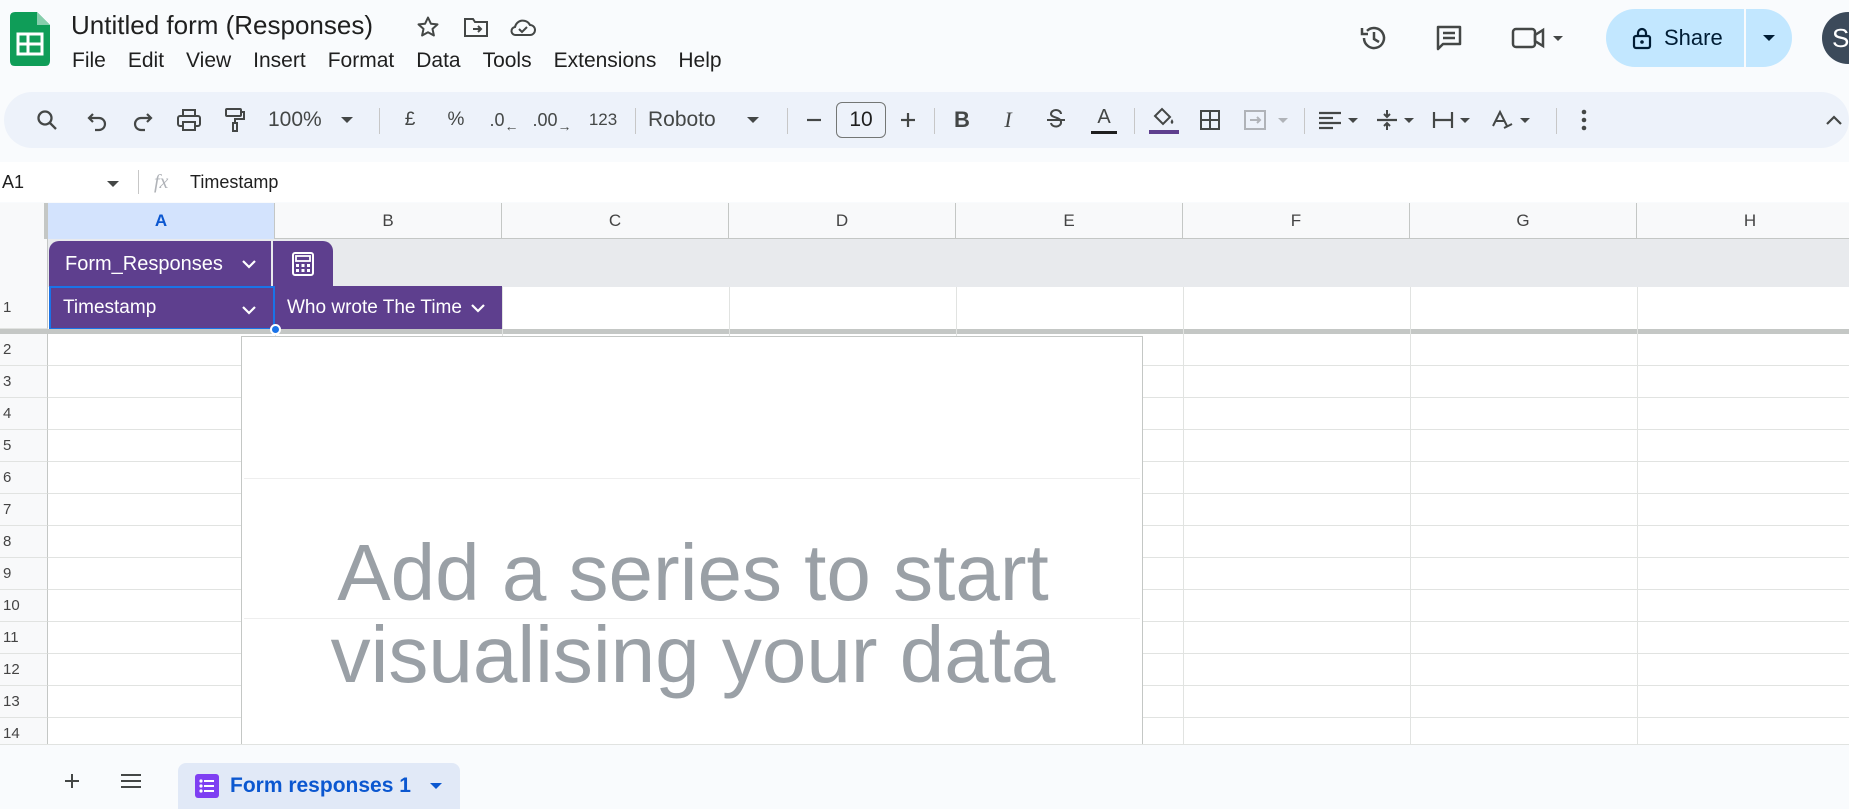 The width and height of the screenshot is (1849, 809). Describe the element at coordinates (1210, 120) in the screenshot. I see `borders-icon` at that location.